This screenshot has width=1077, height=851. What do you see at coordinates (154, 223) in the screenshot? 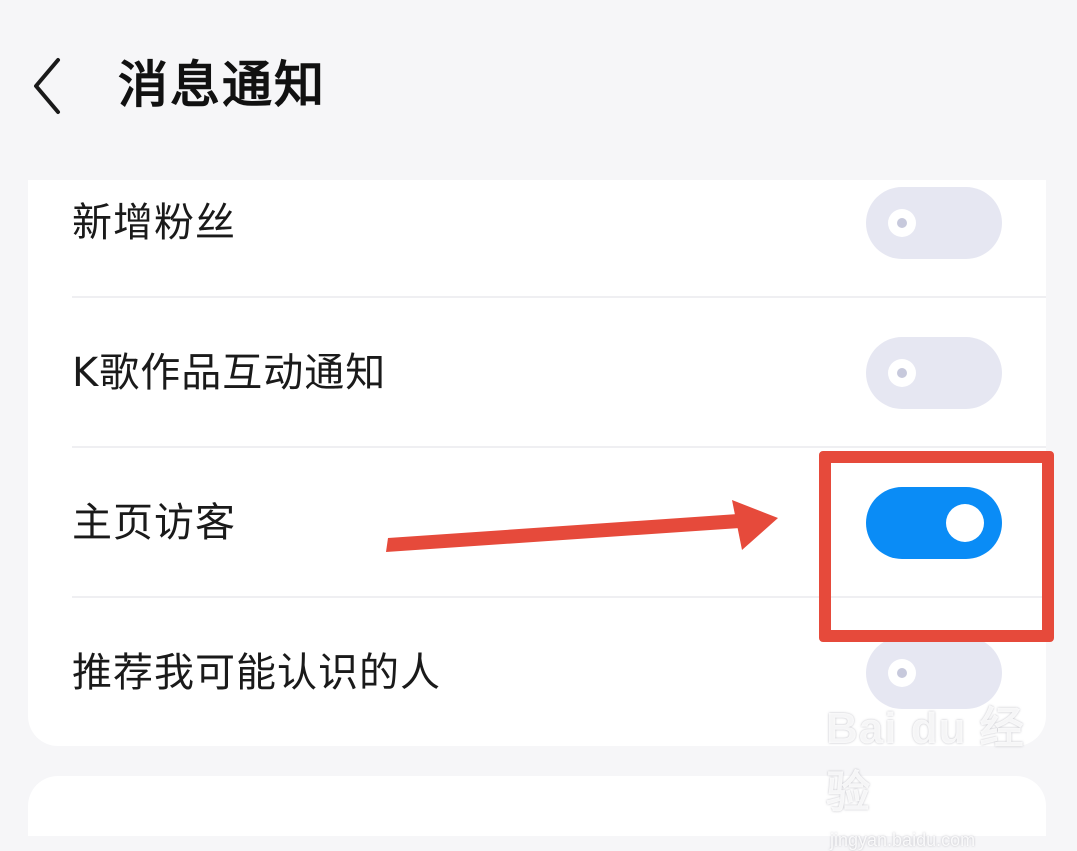
I see `setting-label: 新增粉丝` at bounding box center [154, 223].